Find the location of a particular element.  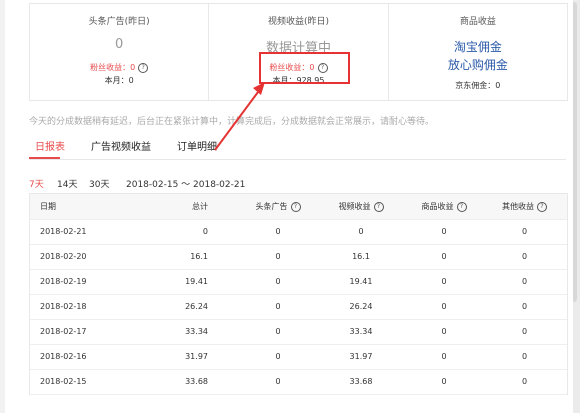

table-header: 日期 总计 头条广告? 视频收益? 商品收益? 其他收益? is located at coordinates (298, 207).